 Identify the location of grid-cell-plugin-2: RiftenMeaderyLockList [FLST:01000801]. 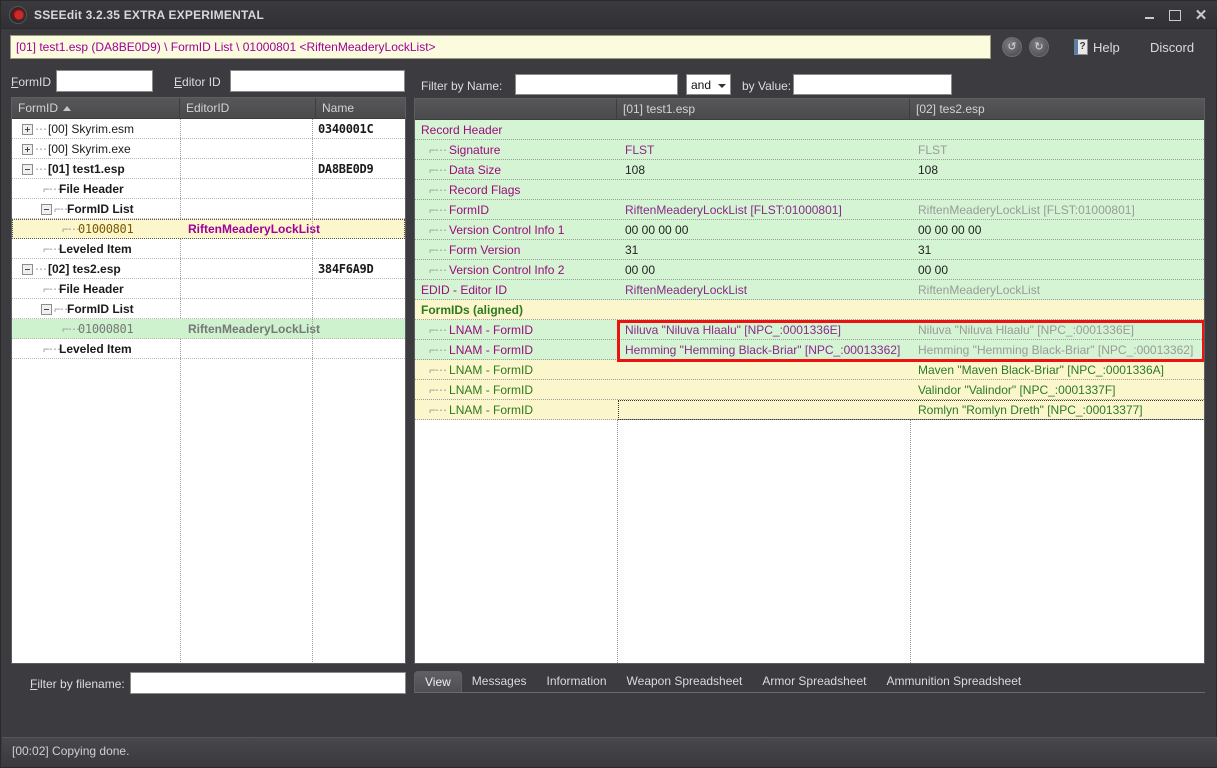
(1057, 210).